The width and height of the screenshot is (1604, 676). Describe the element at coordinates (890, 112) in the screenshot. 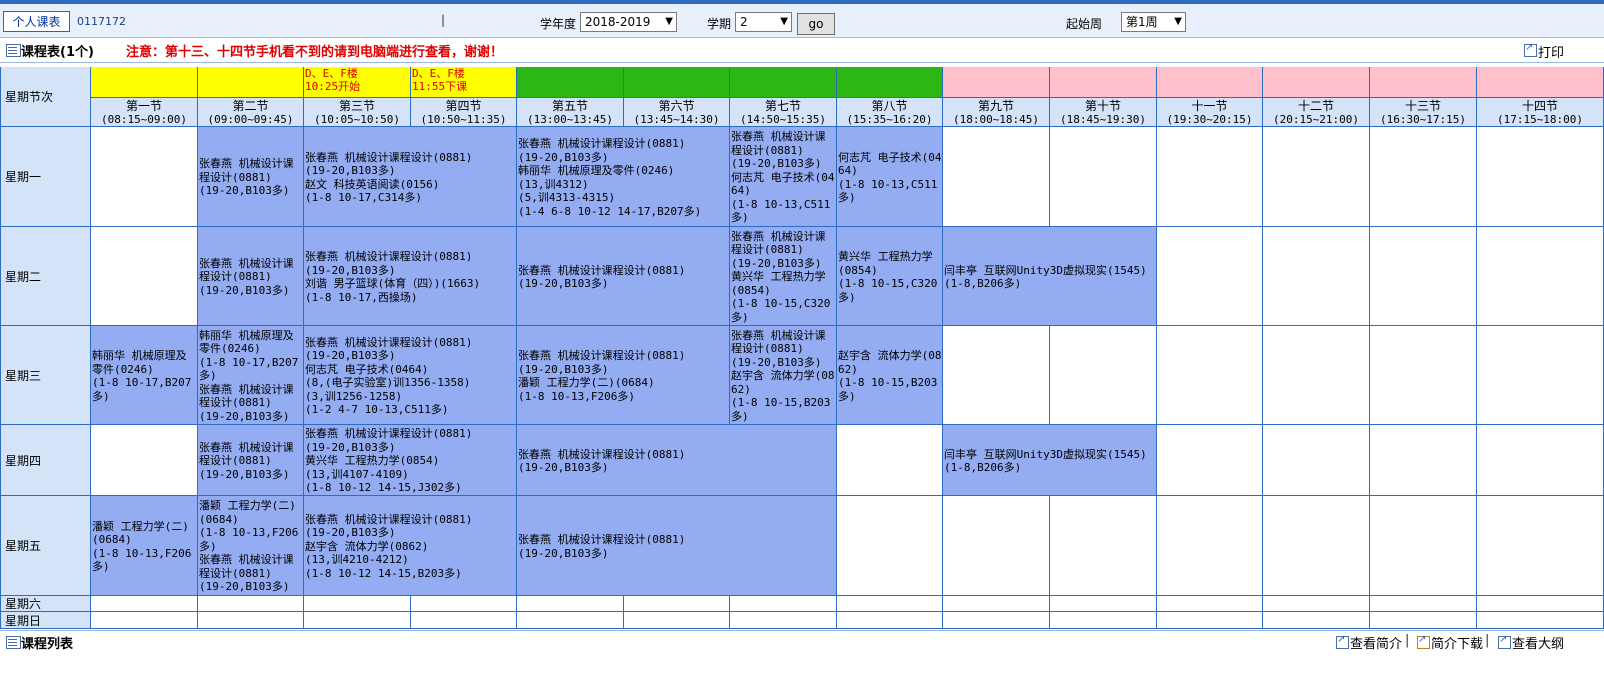

I see `slot-header: 第八节 (15:35~16:20)` at that location.